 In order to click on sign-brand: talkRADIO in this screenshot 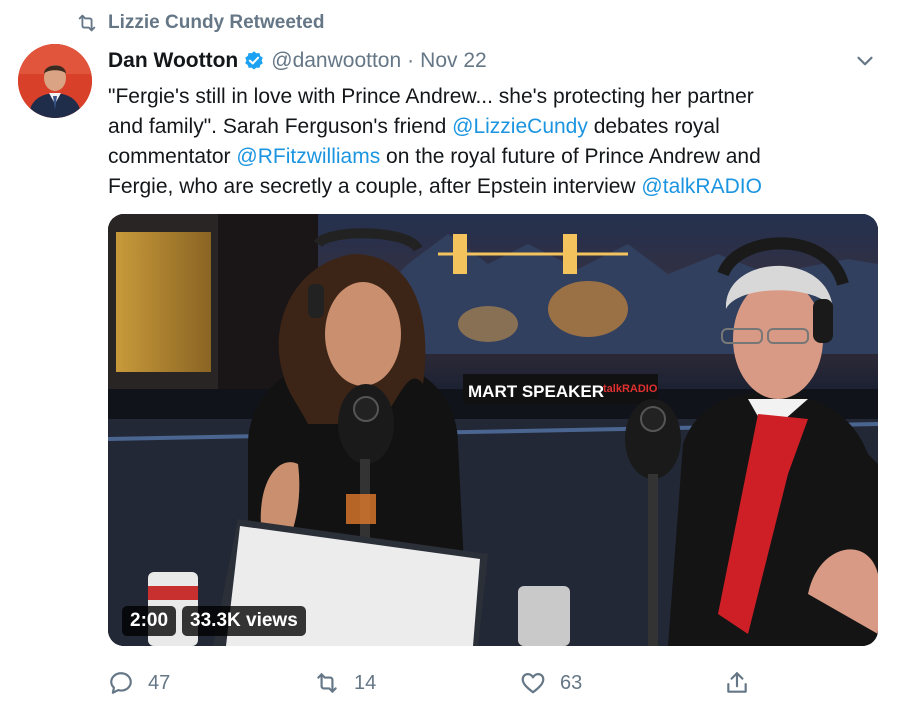, I will do `click(630, 389)`.